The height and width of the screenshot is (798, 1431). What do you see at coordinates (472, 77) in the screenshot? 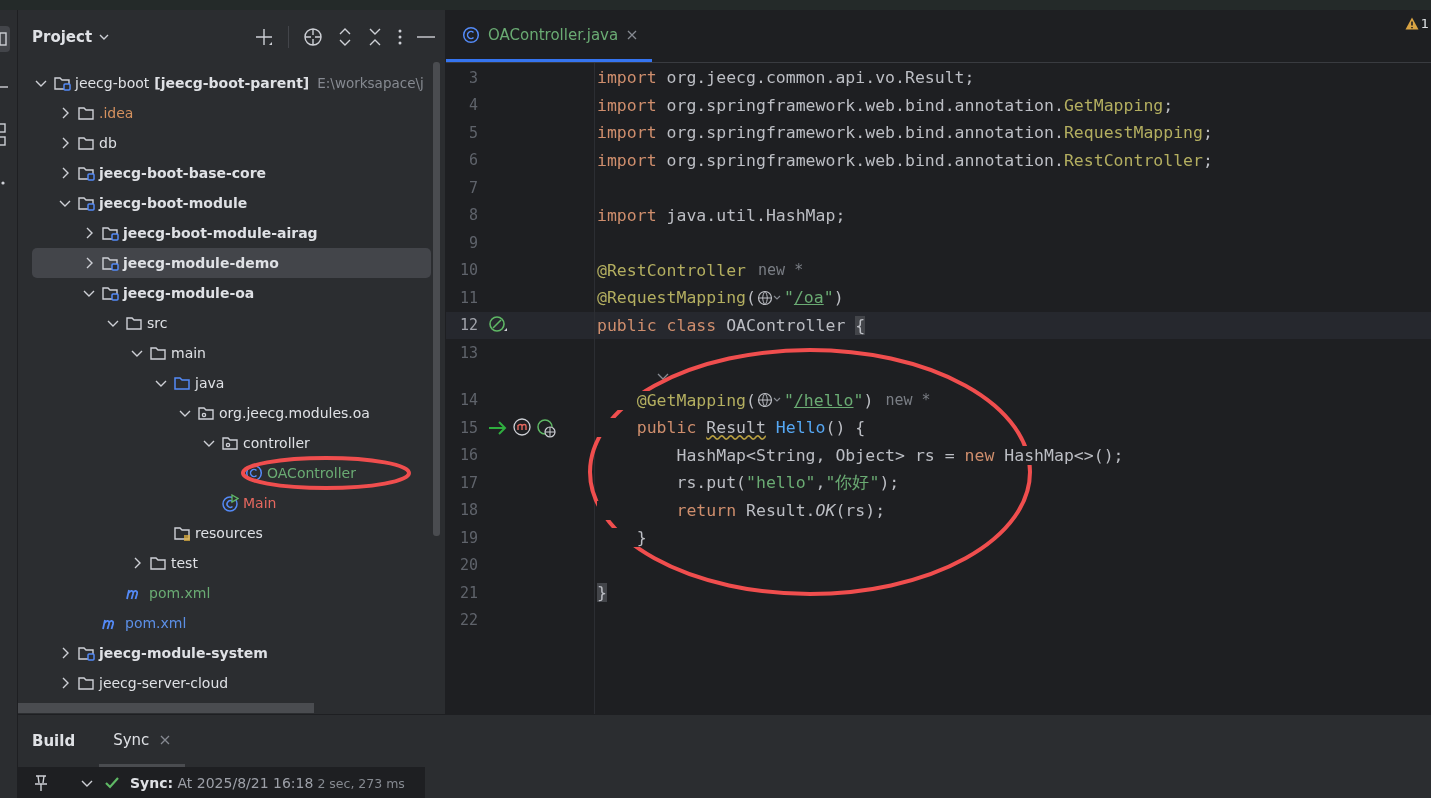
I see `line-number: 3` at bounding box center [472, 77].